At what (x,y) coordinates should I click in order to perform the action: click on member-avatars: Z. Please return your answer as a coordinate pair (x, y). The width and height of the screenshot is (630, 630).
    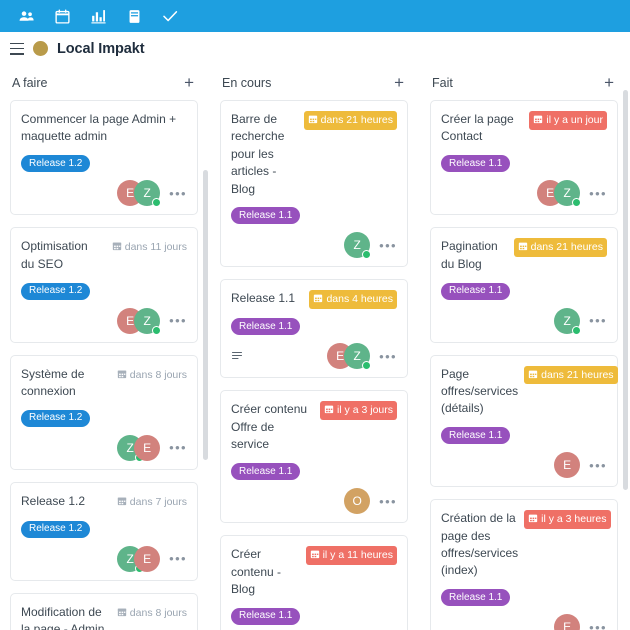
    Looking at the image, I should click on (568, 321).